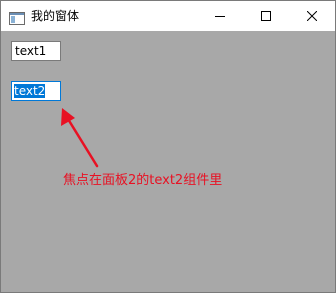 Image resolution: width=336 pixels, height=293 pixels. Describe the element at coordinates (30, 91) in the screenshot. I see `panel2-text-value: text2` at that location.